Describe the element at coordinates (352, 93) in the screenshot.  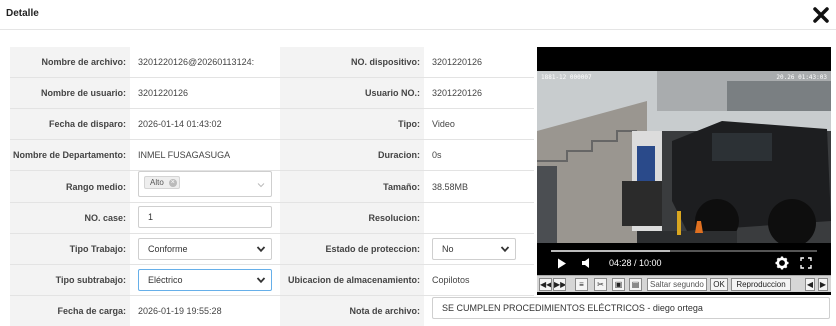
I see `usuario-no-label: Usuario NO.:` at that location.